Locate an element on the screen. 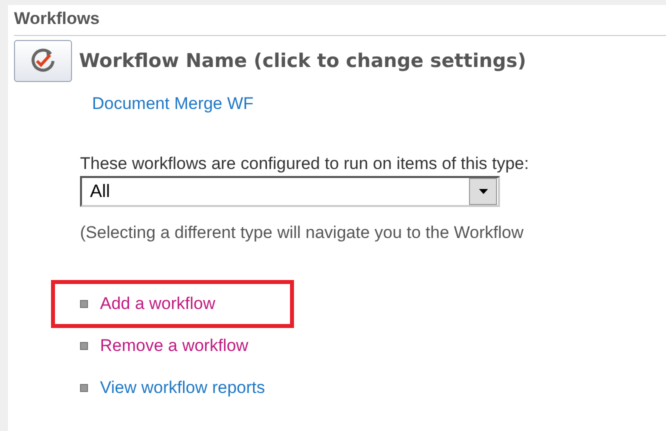 Image resolution: width=666 pixels, height=431 pixels. type-dropdown: All is located at coordinates (290, 191).